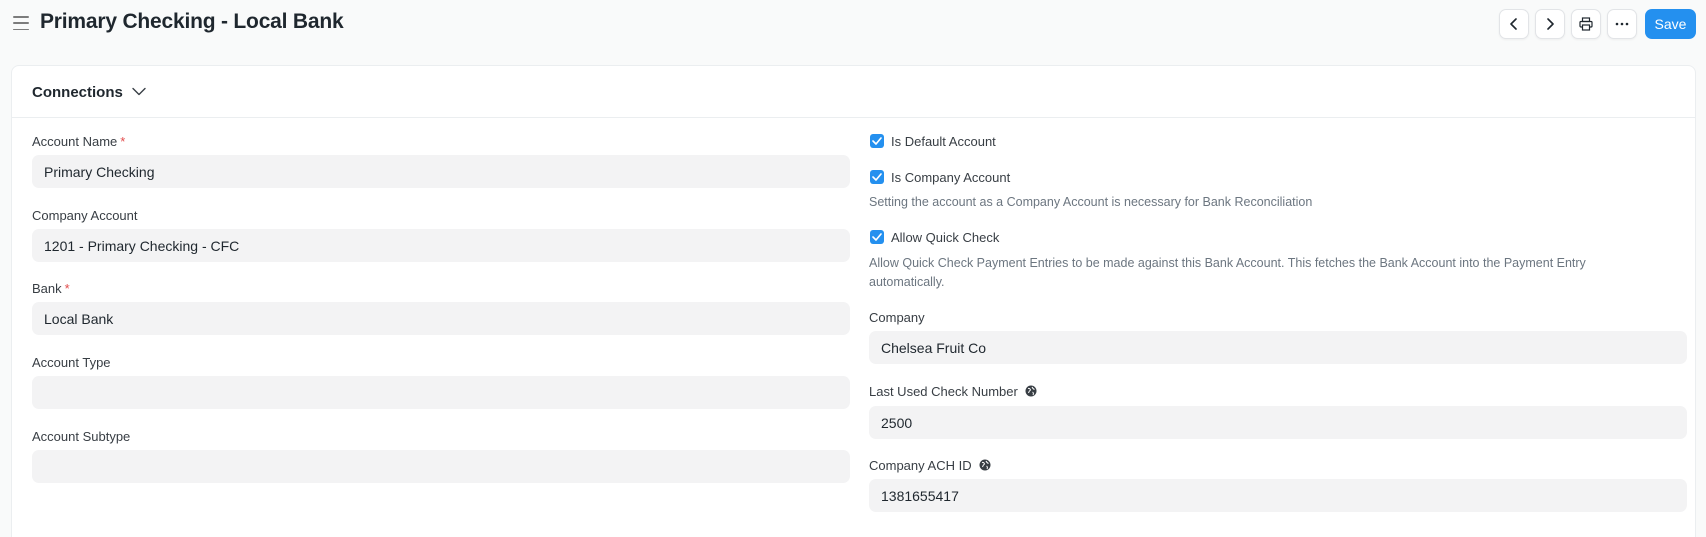 The image size is (1706, 537). I want to click on allow-quick-check-checkbox, so click(877, 237).